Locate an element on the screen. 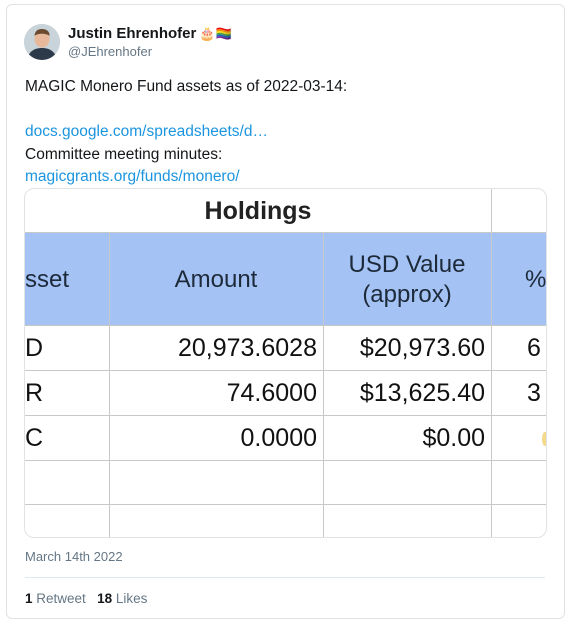 This screenshot has width=572, height=627. avatar is located at coordinates (42, 42).